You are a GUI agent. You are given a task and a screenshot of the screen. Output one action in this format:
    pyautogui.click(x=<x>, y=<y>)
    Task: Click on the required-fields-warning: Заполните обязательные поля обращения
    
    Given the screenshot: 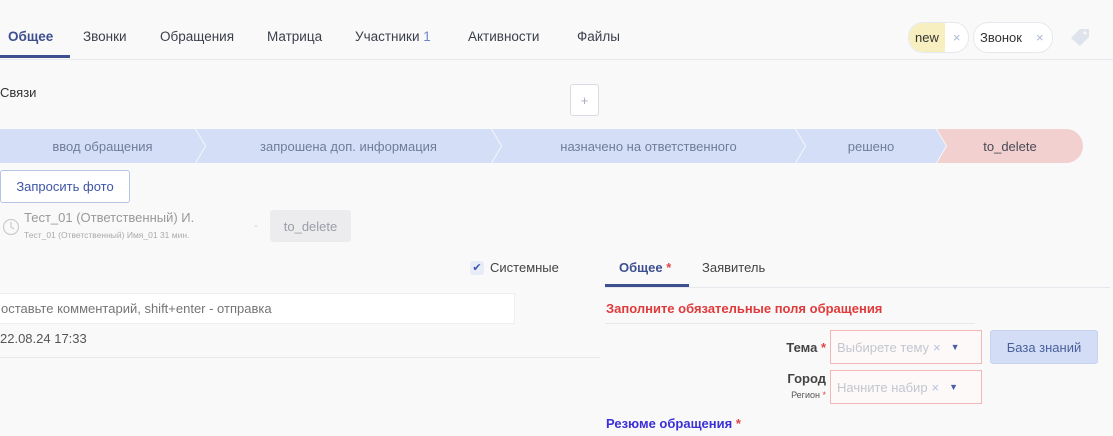 What is the action you would take?
    pyautogui.click(x=744, y=308)
    